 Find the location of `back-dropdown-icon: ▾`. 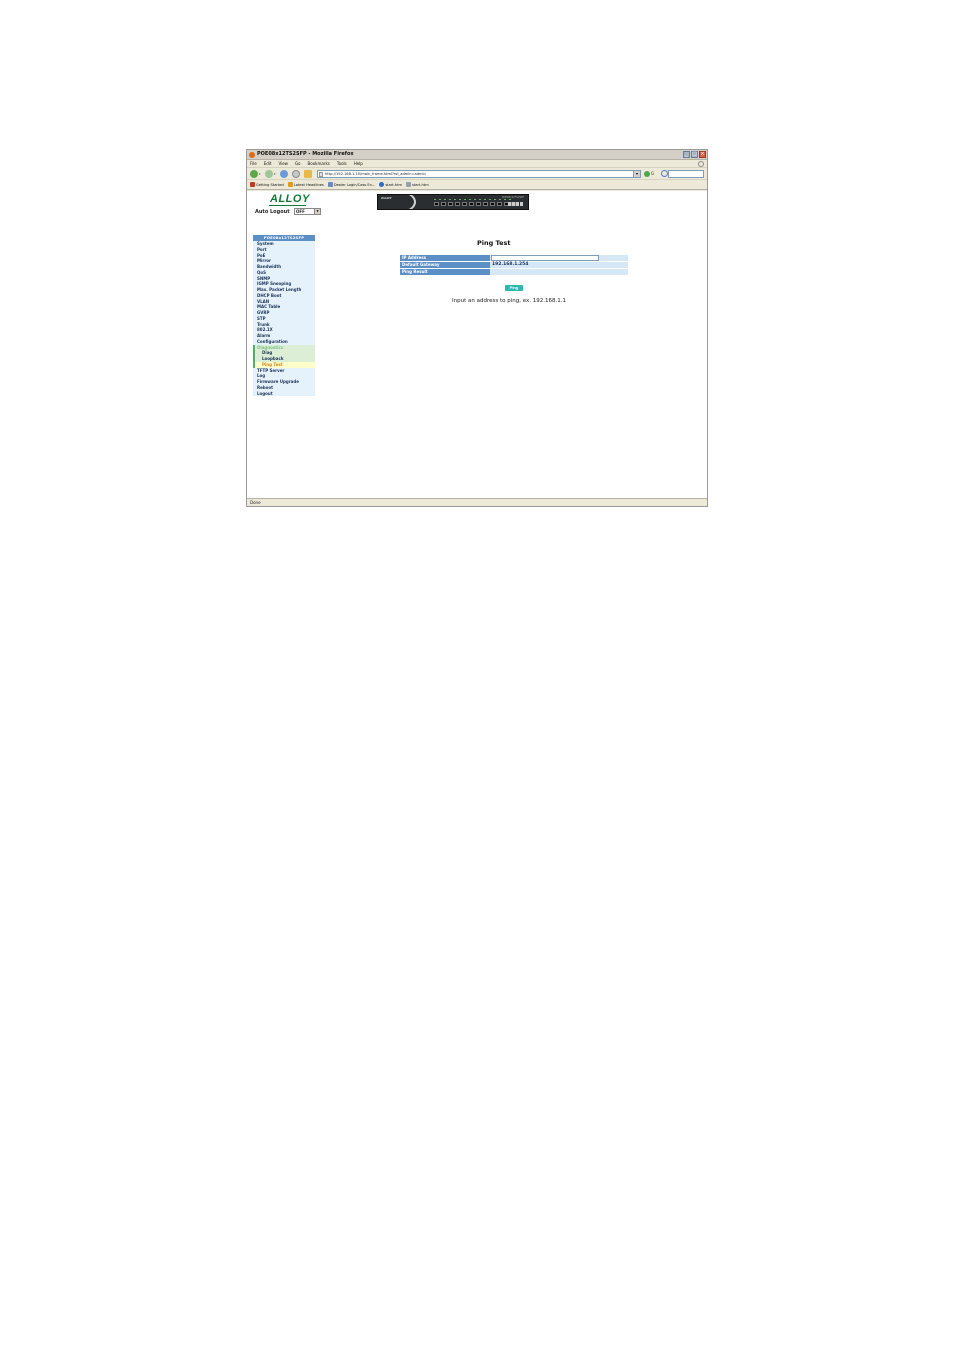

back-dropdown-icon: ▾ is located at coordinates (260, 174).